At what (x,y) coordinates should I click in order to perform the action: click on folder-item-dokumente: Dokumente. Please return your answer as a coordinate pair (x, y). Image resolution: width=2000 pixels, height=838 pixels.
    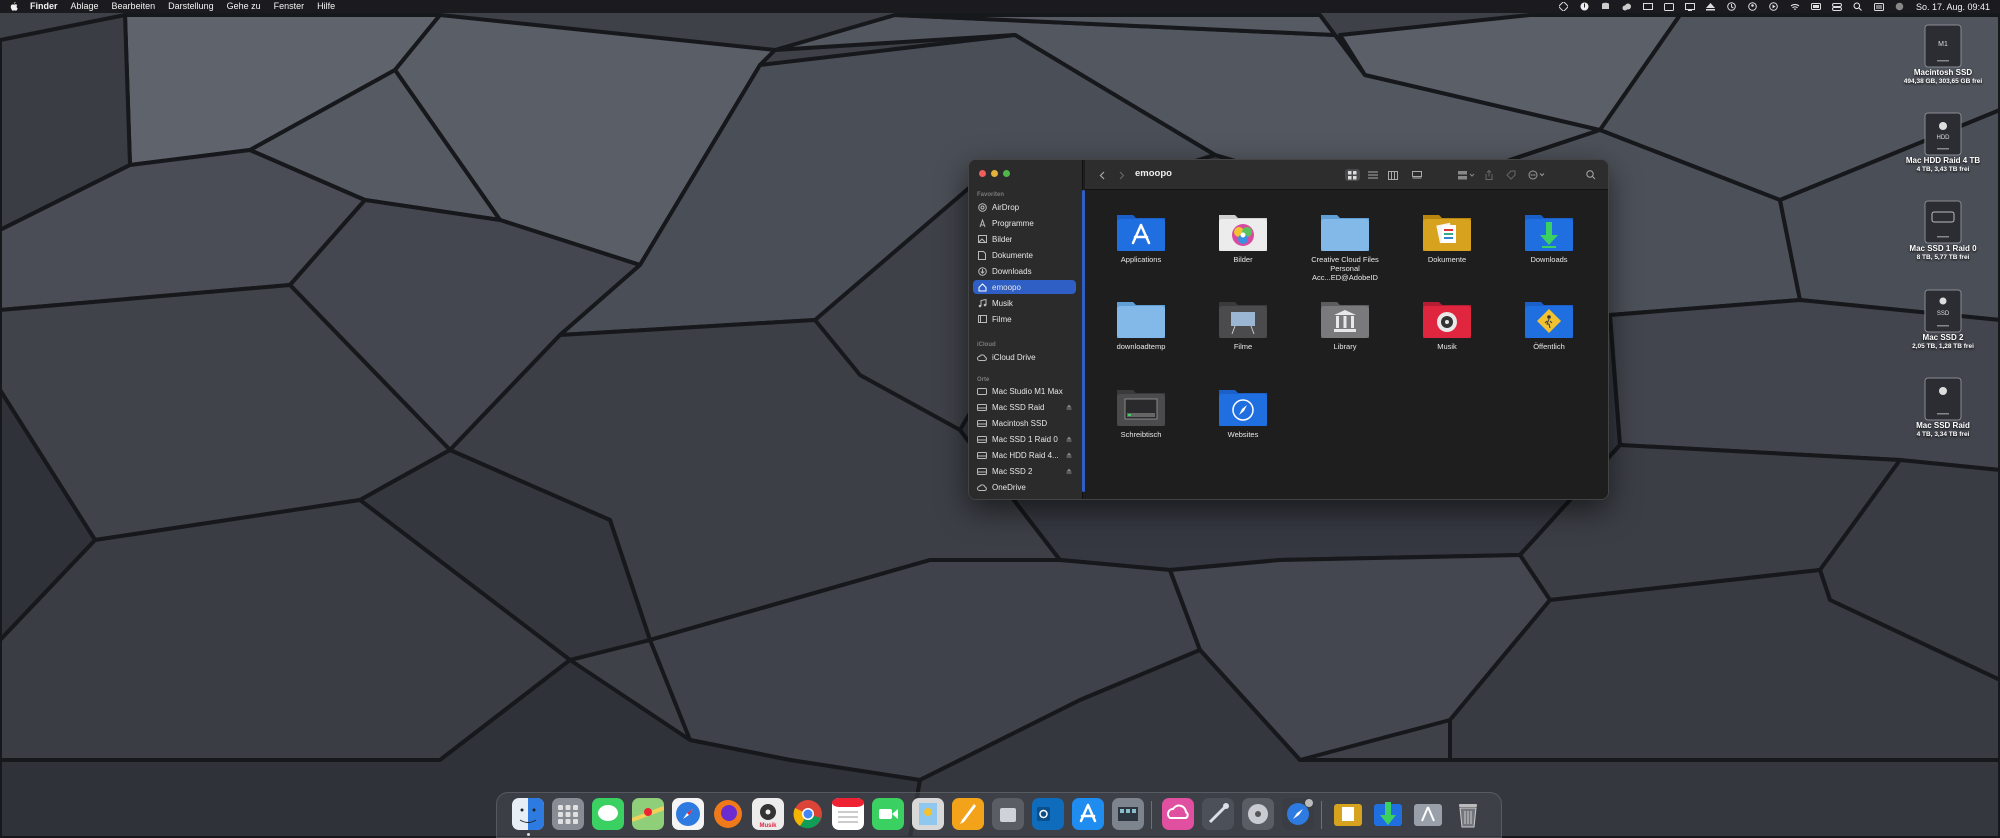
    Looking at the image, I should click on (1447, 236).